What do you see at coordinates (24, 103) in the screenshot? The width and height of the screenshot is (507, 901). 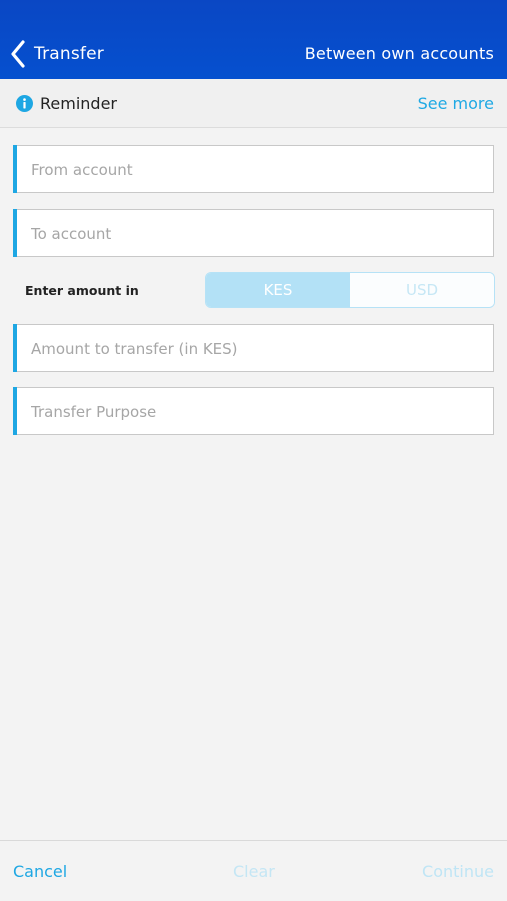 I see `info-icon` at bounding box center [24, 103].